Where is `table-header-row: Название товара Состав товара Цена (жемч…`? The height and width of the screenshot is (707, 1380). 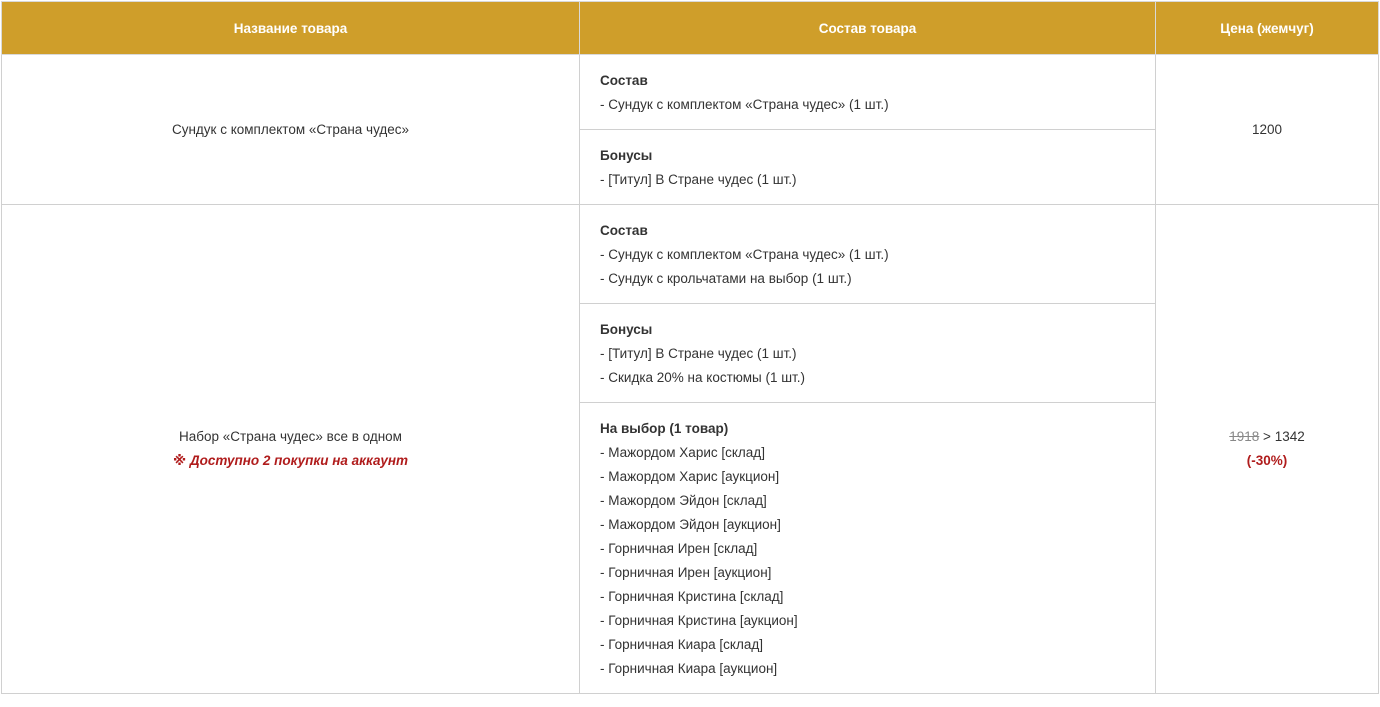
table-header-row: Название товара Состав товара Цена (жемч… is located at coordinates (690, 28).